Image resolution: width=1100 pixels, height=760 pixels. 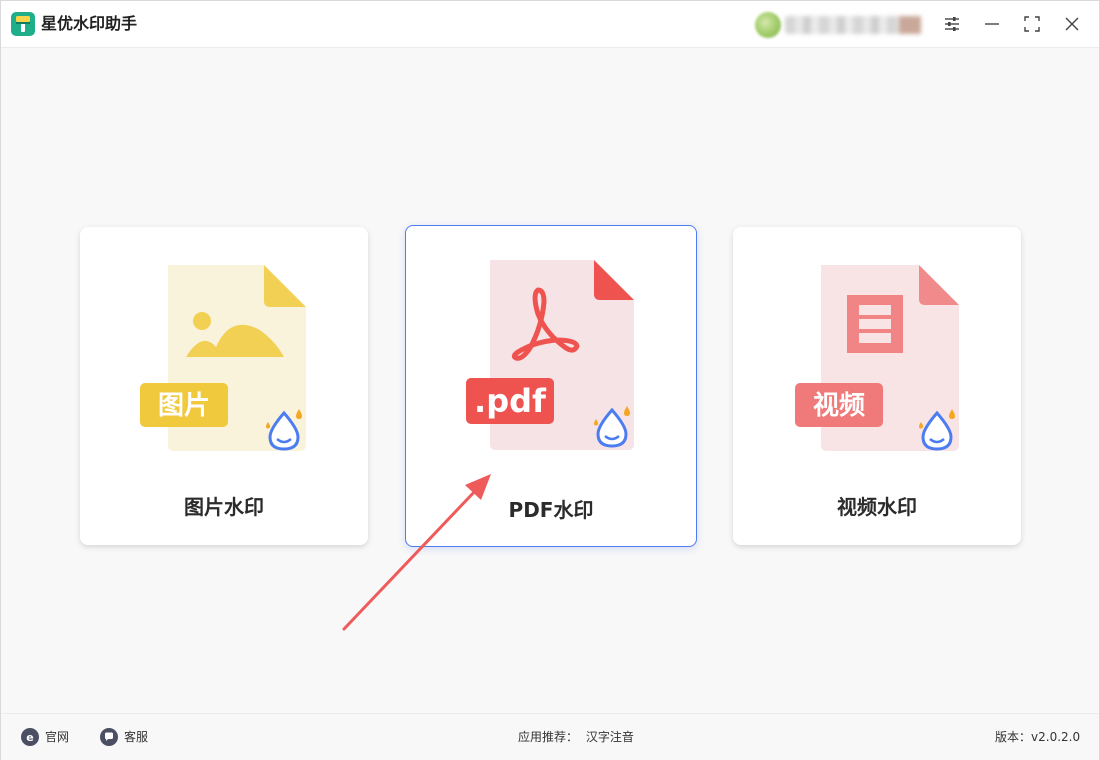 What do you see at coordinates (839, 406) in the screenshot?
I see `video-badge-text: 视频` at bounding box center [839, 406].